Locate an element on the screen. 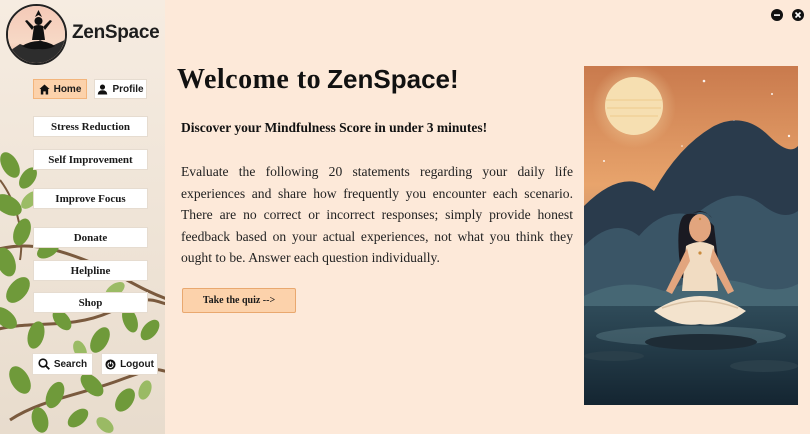 Image resolution: width=810 pixels, height=434 pixels. close-icon is located at coordinates (798, 15).